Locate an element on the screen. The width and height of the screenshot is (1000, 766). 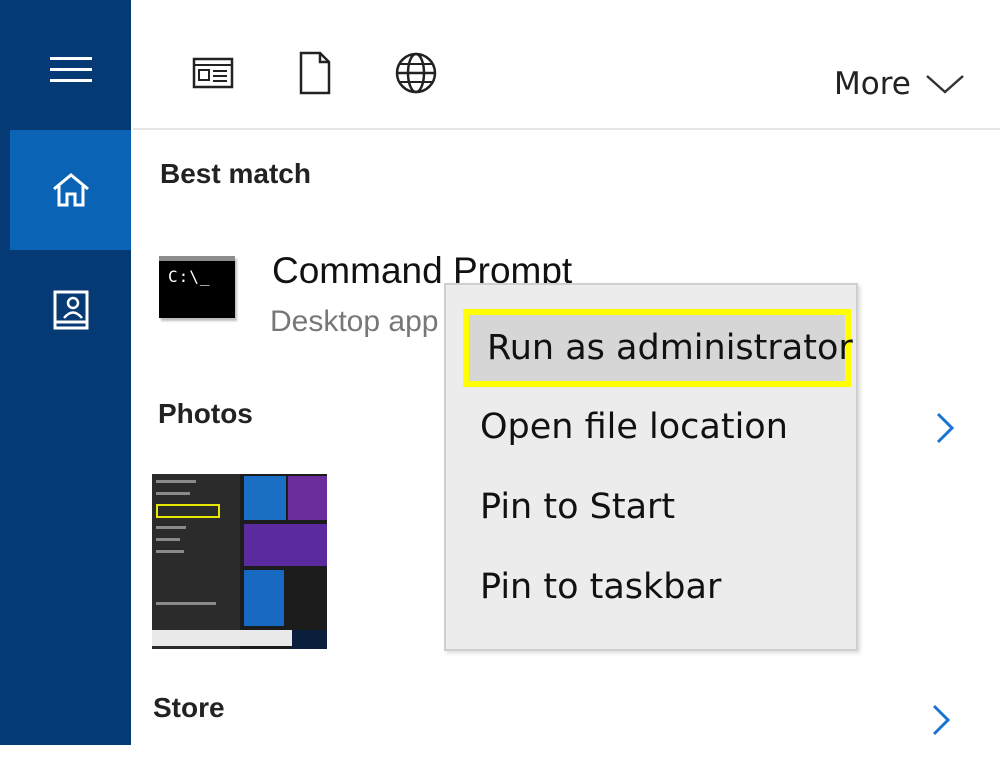
web-filter-button is located at coordinates (416, 73).